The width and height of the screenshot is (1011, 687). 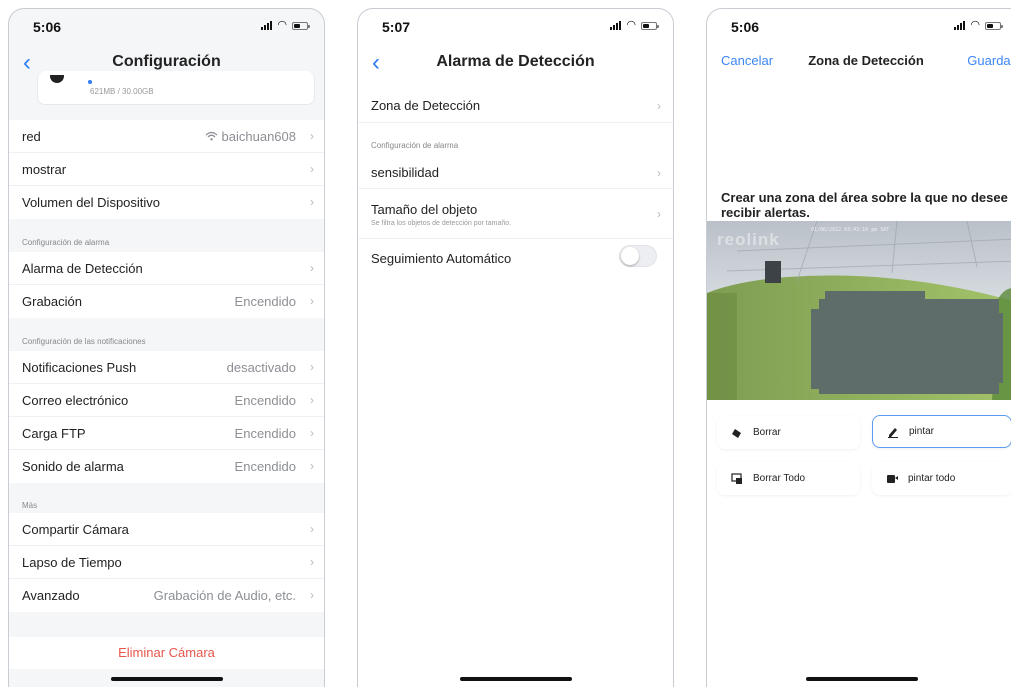 I want to click on clear-all-button: Borrar Todo, so click(x=788, y=478).